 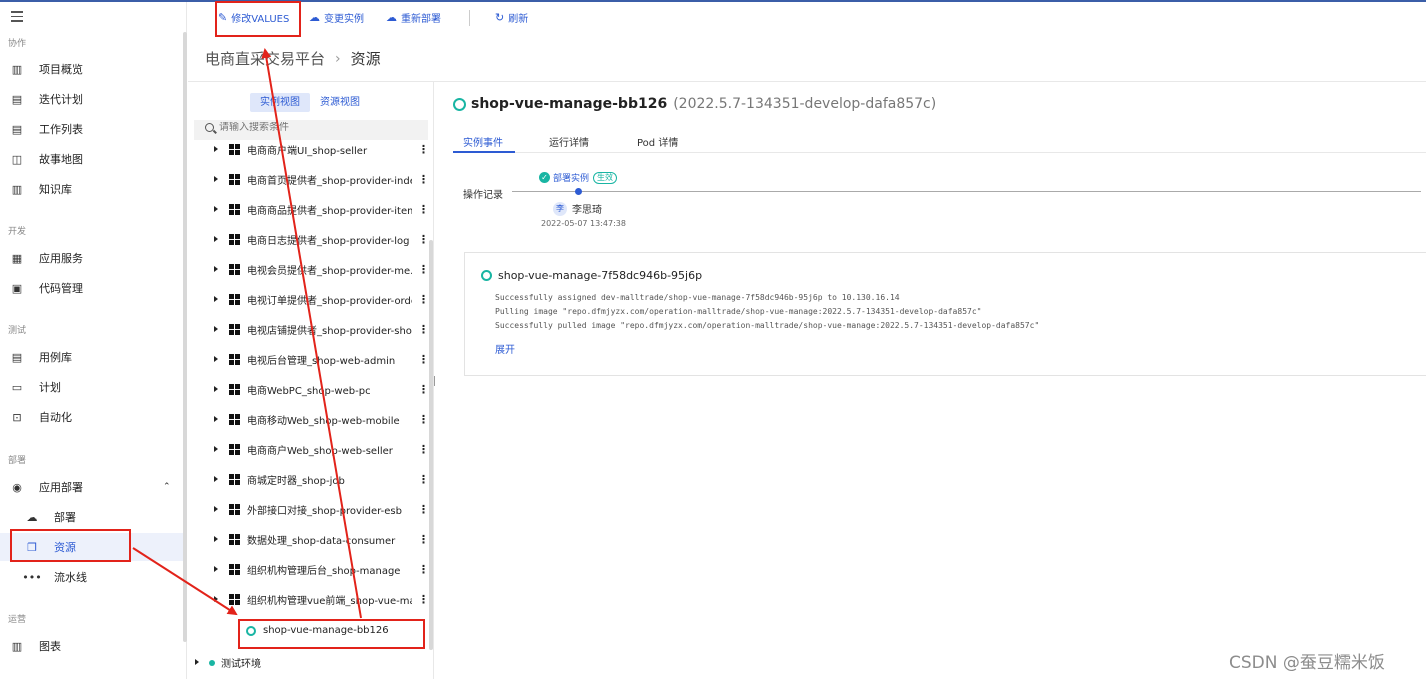 I want to click on tree-app-node: 电商商户Web_shop-web-seller ⋮, so click(x=308, y=450).